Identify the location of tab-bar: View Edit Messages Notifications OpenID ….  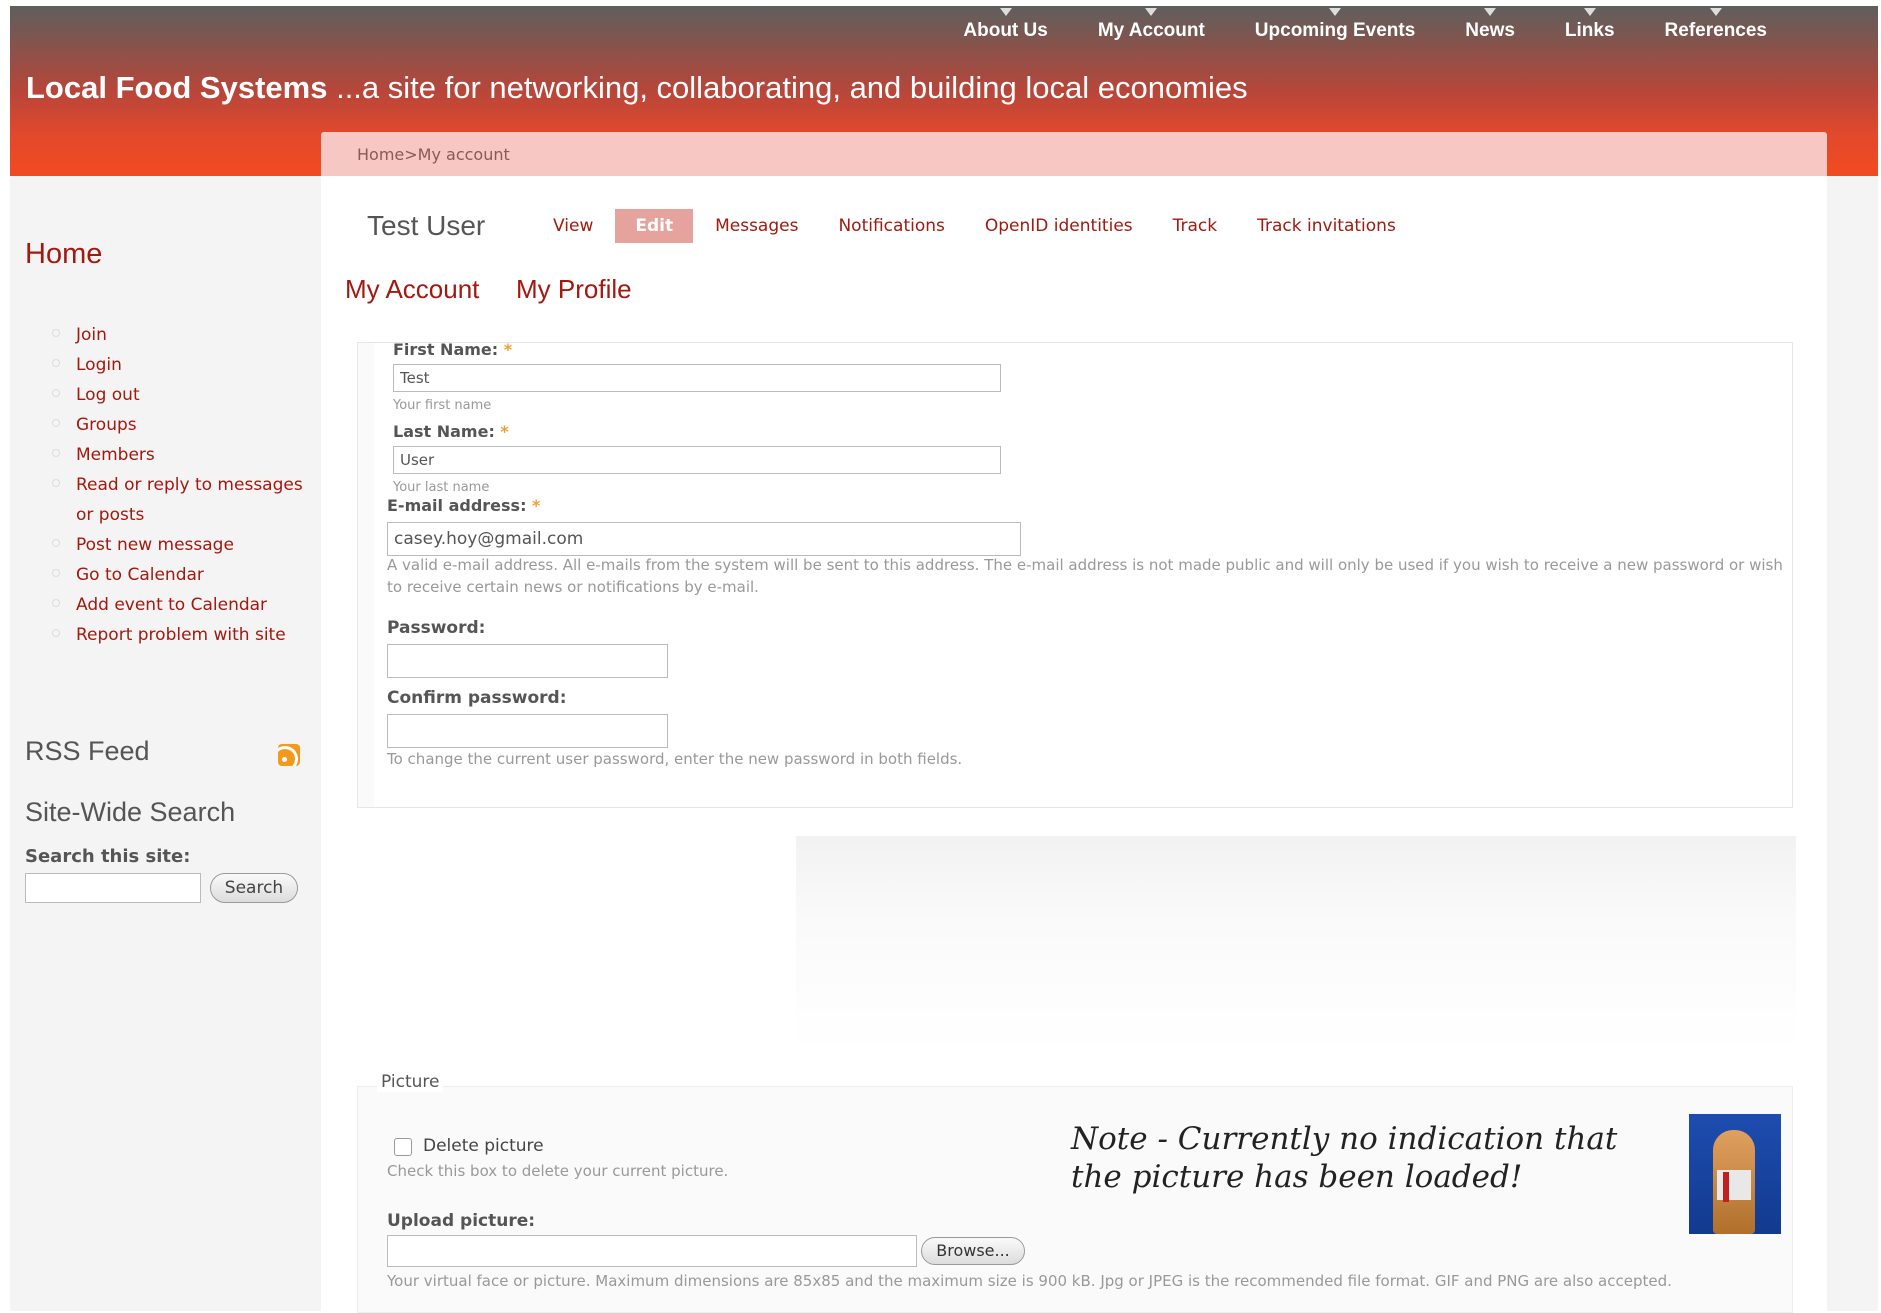
(974, 226).